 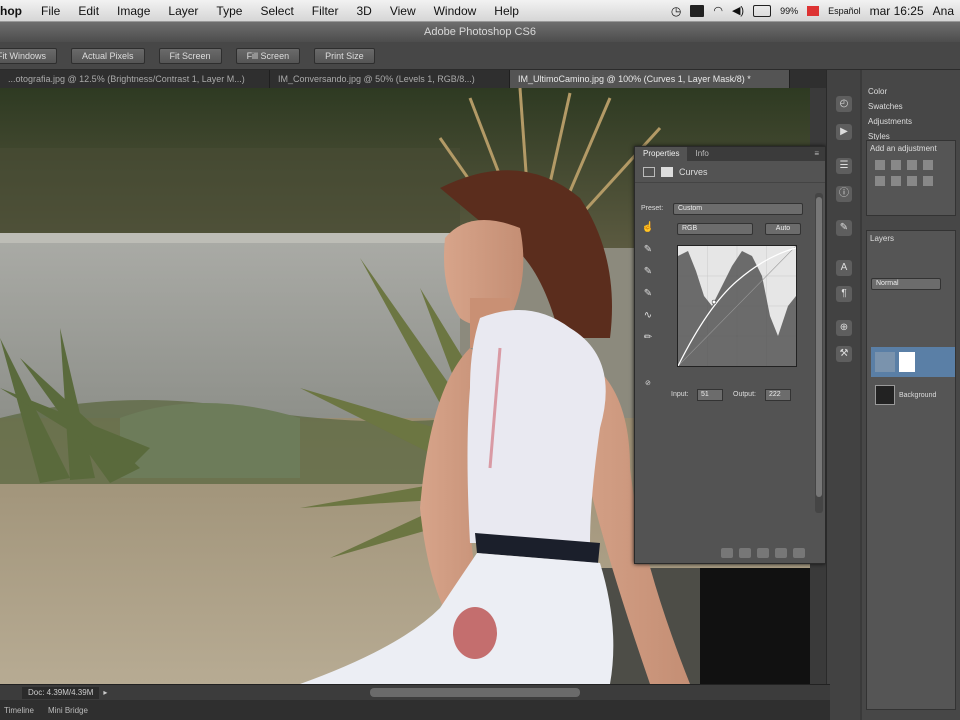 I want to click on clock: mar 16:25, so click(x=897, y=11).